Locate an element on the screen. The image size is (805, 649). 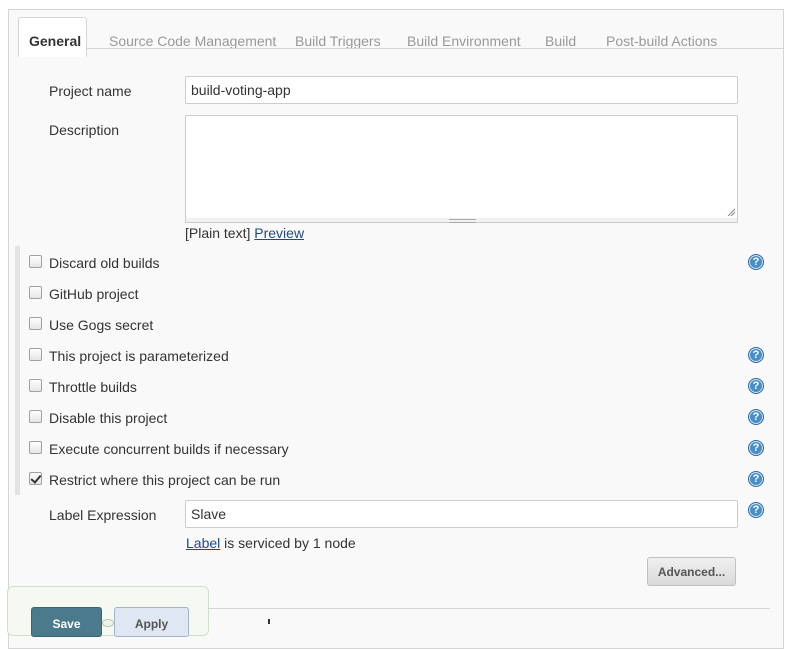
option-label: Use Gogs secret is located at coordinates (101, 325).